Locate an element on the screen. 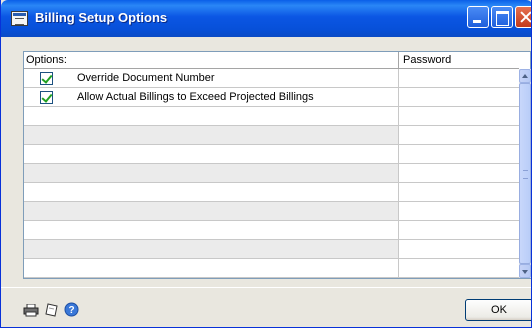  title-bar: Billing Setup Options is located at coordinates (266, 18).